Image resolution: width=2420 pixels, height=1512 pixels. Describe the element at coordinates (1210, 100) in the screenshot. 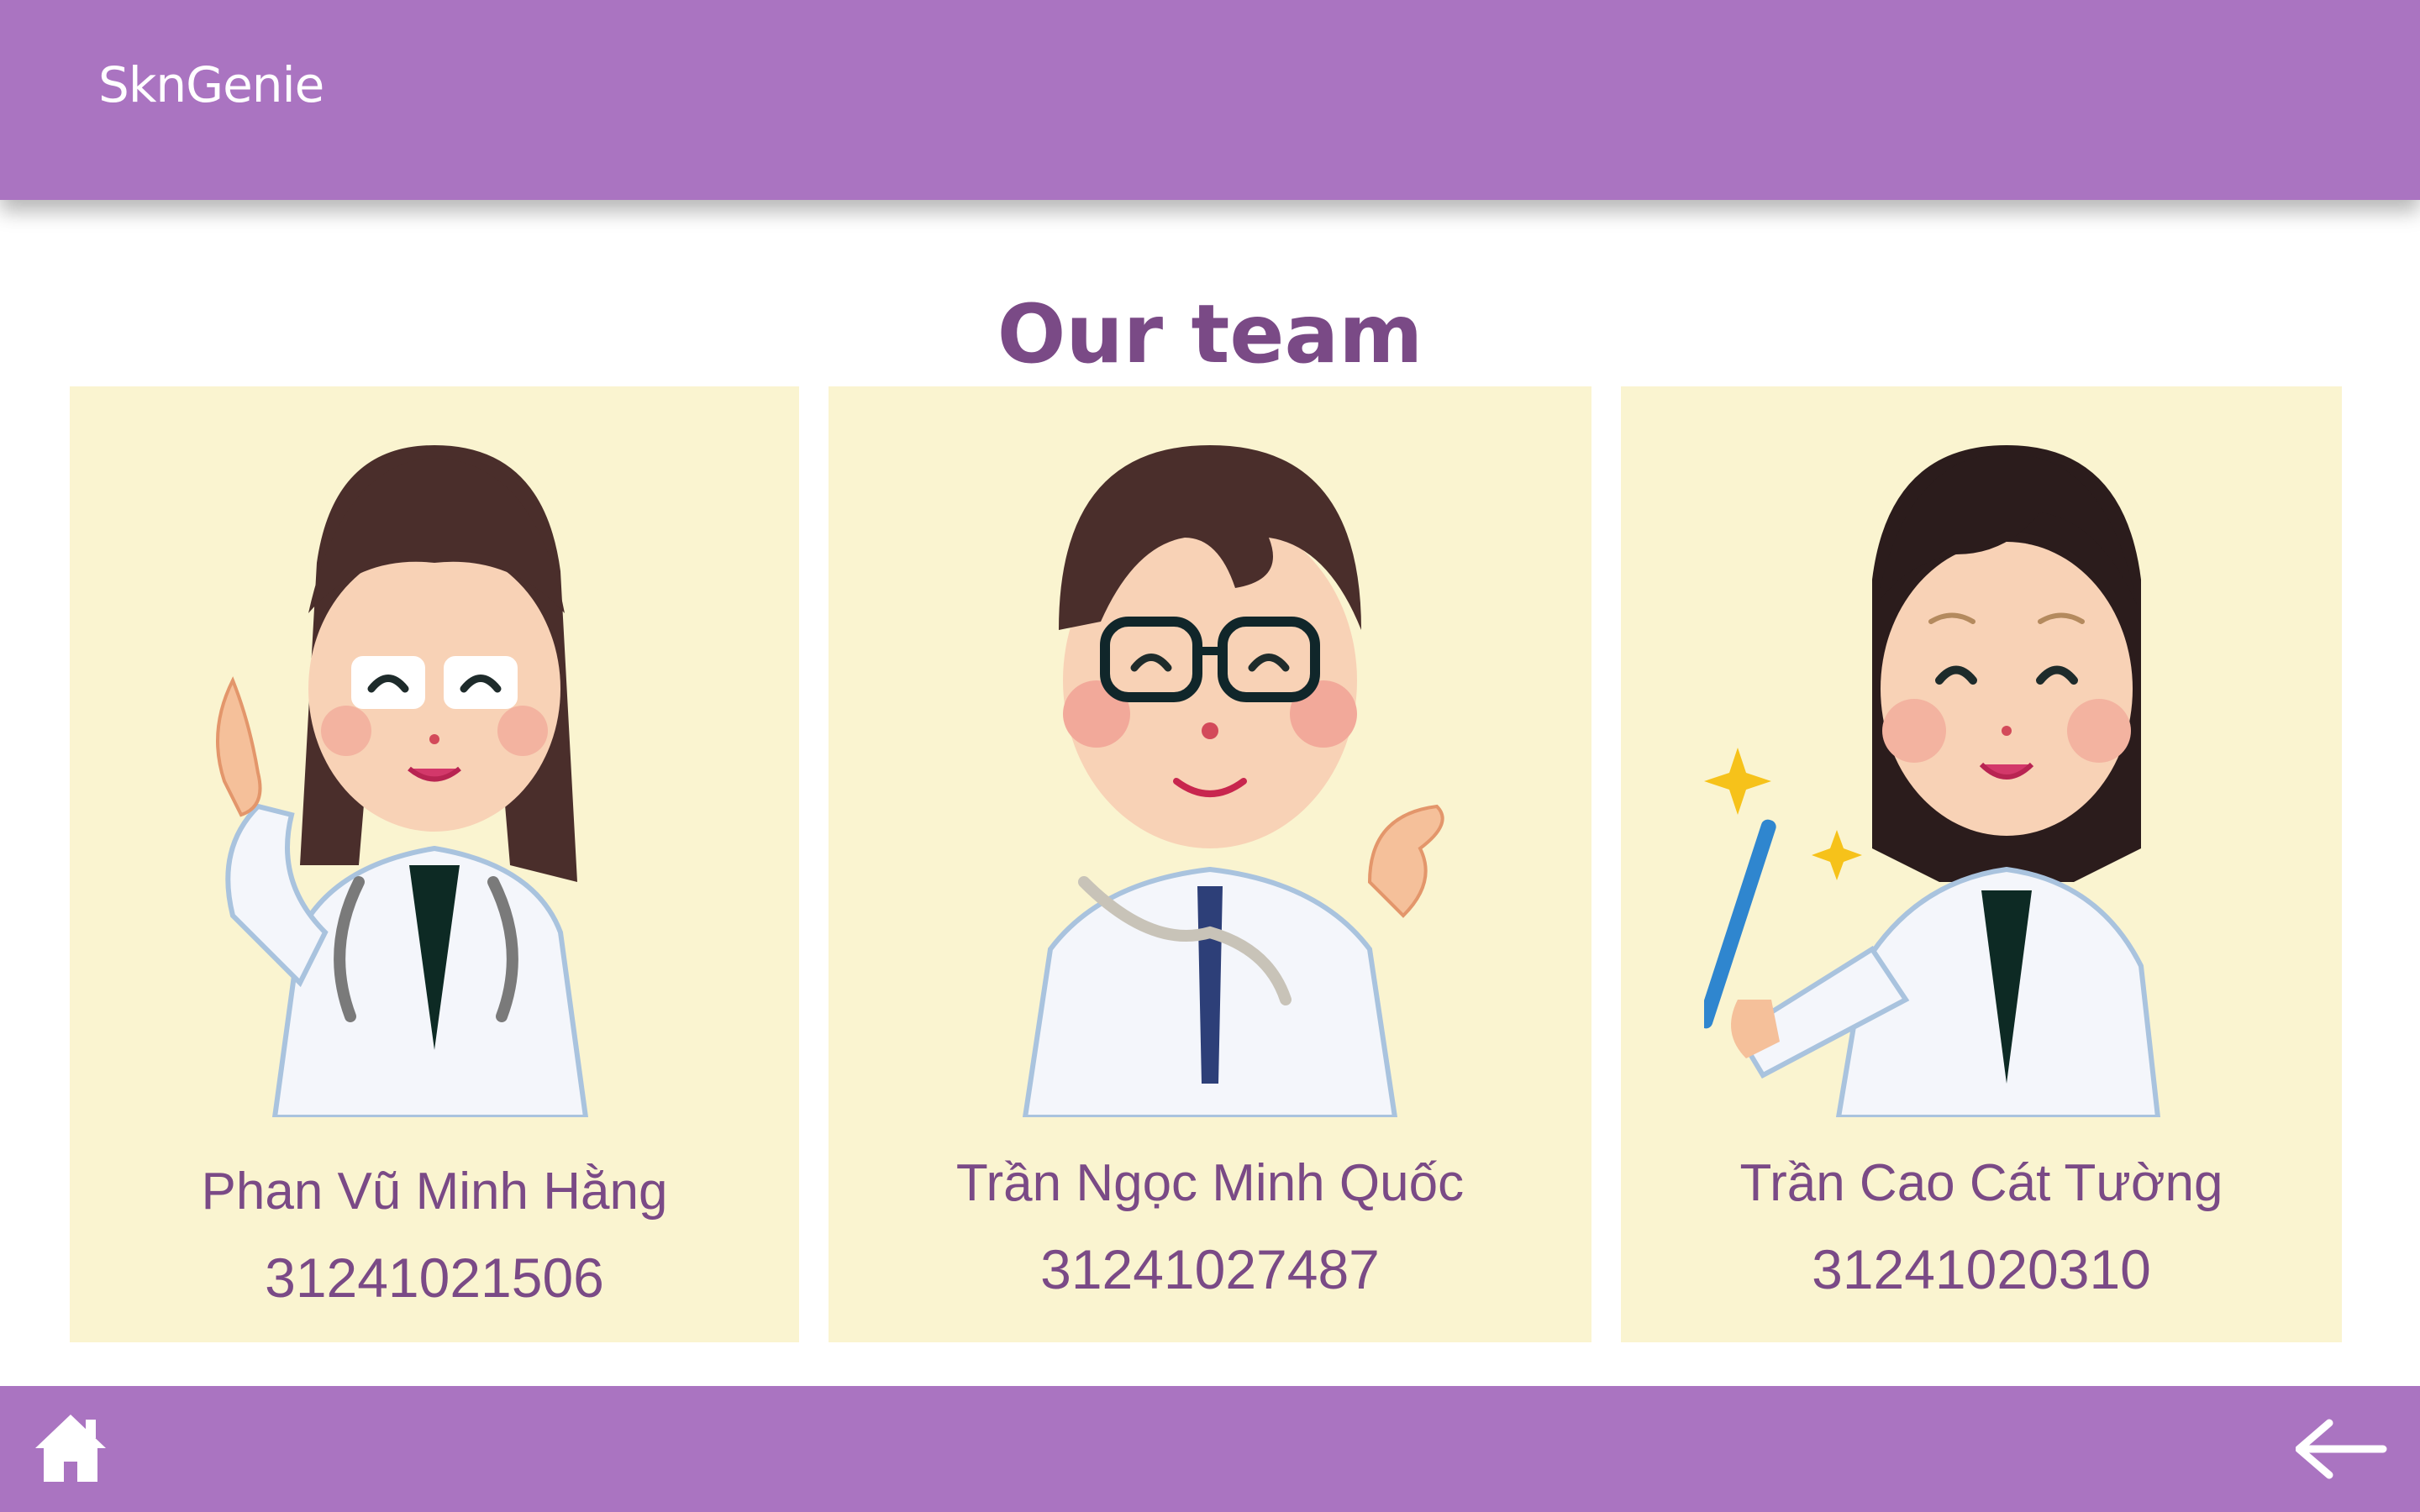

I see `top-app-bar: SknGenie` at that location.